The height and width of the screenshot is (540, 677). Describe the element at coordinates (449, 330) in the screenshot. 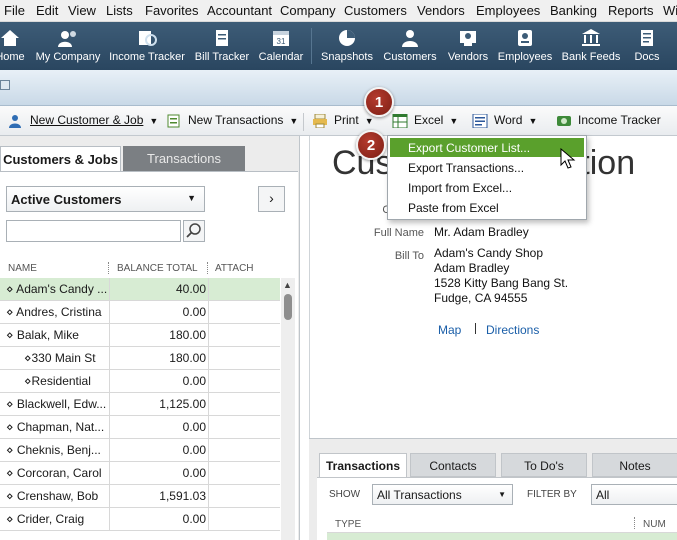

I see `map-link: Map` at that location.